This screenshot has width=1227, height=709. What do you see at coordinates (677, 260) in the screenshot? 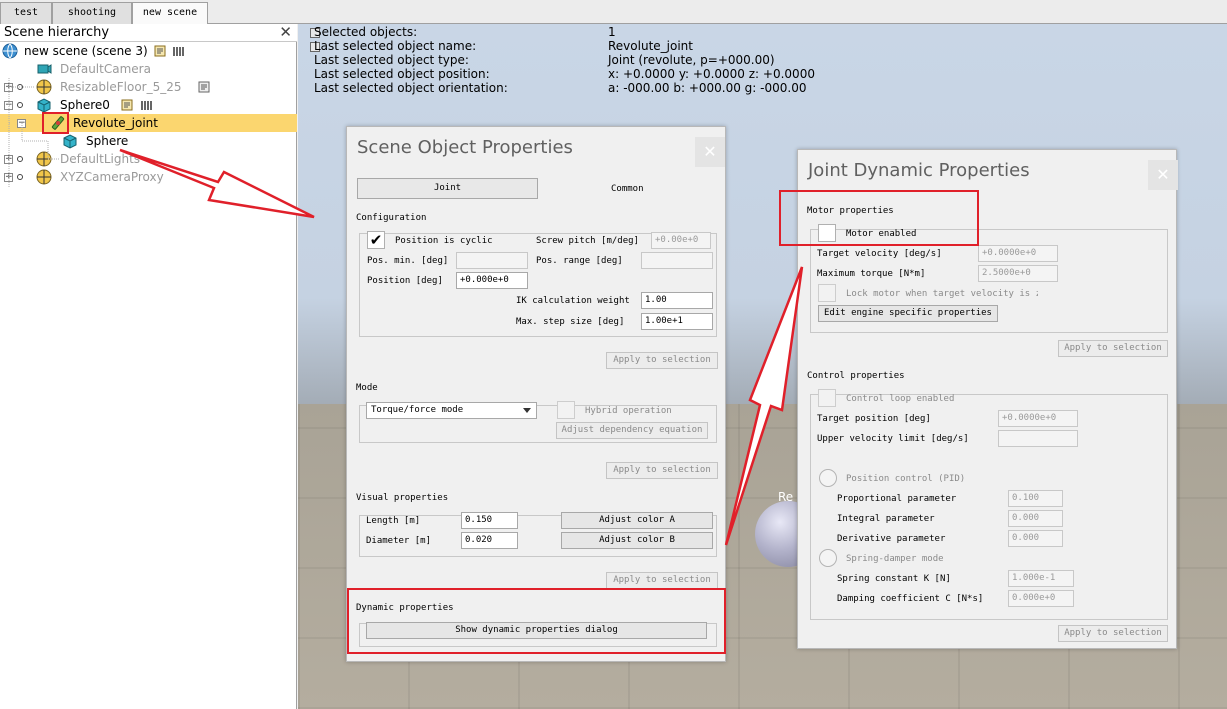
I see `pos-range-field` at bounding box center [677, 260].